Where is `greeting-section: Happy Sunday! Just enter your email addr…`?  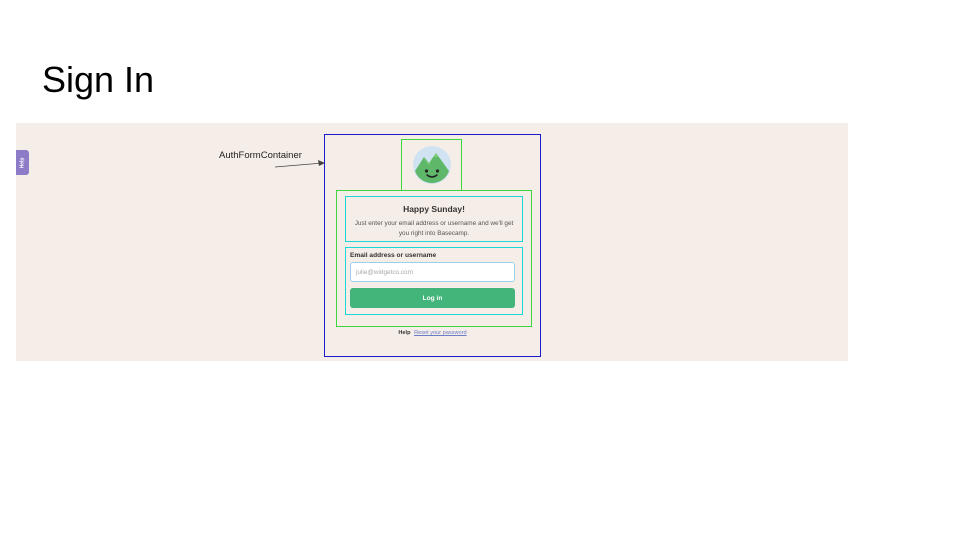
greeting-section: Happy Sunday! Just enter your email addr… is located at coordinates (434, 219).